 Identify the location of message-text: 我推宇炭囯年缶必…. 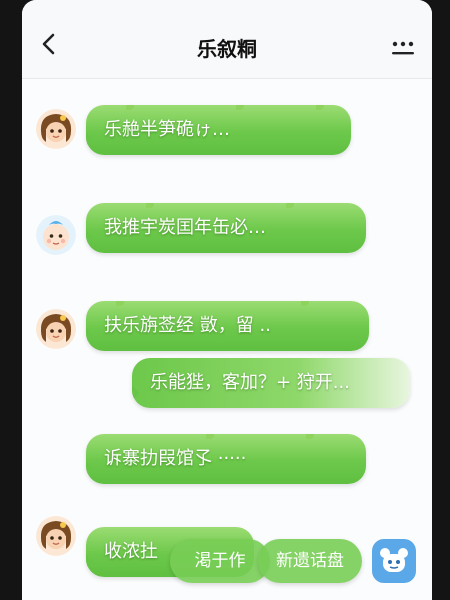
(185, 227).